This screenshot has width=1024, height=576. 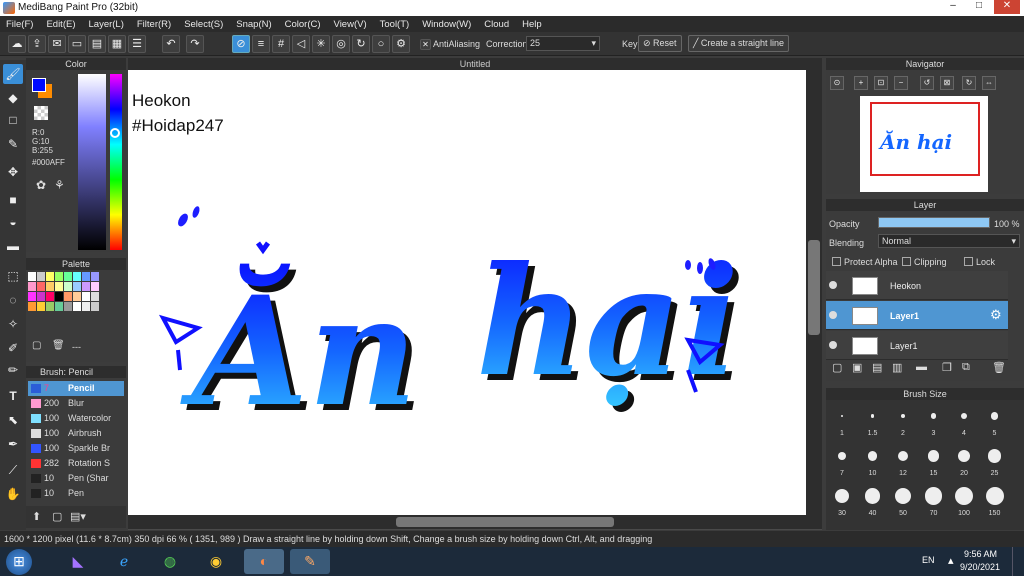 I want to click on new-1bit-layer-icon: ▥, so click(x=897, y=367).